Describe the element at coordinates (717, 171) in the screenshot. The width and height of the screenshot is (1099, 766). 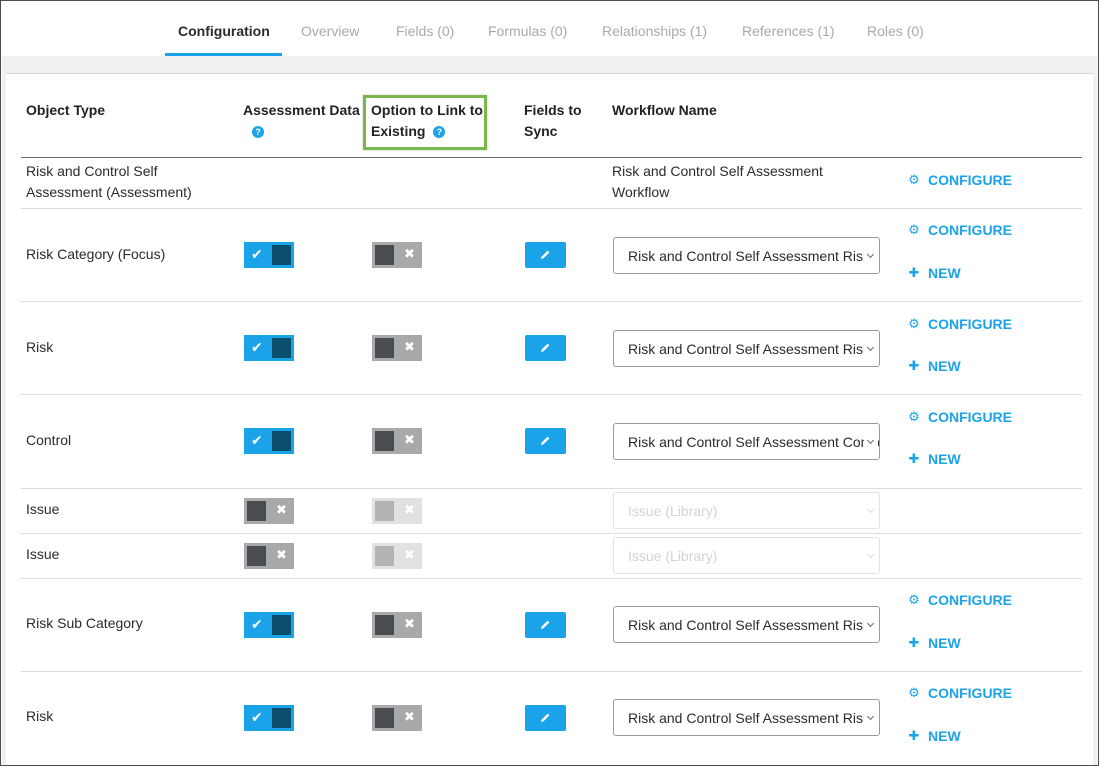
I see `workflow-name-line1: Risk and Control Self Assessment` at that location.